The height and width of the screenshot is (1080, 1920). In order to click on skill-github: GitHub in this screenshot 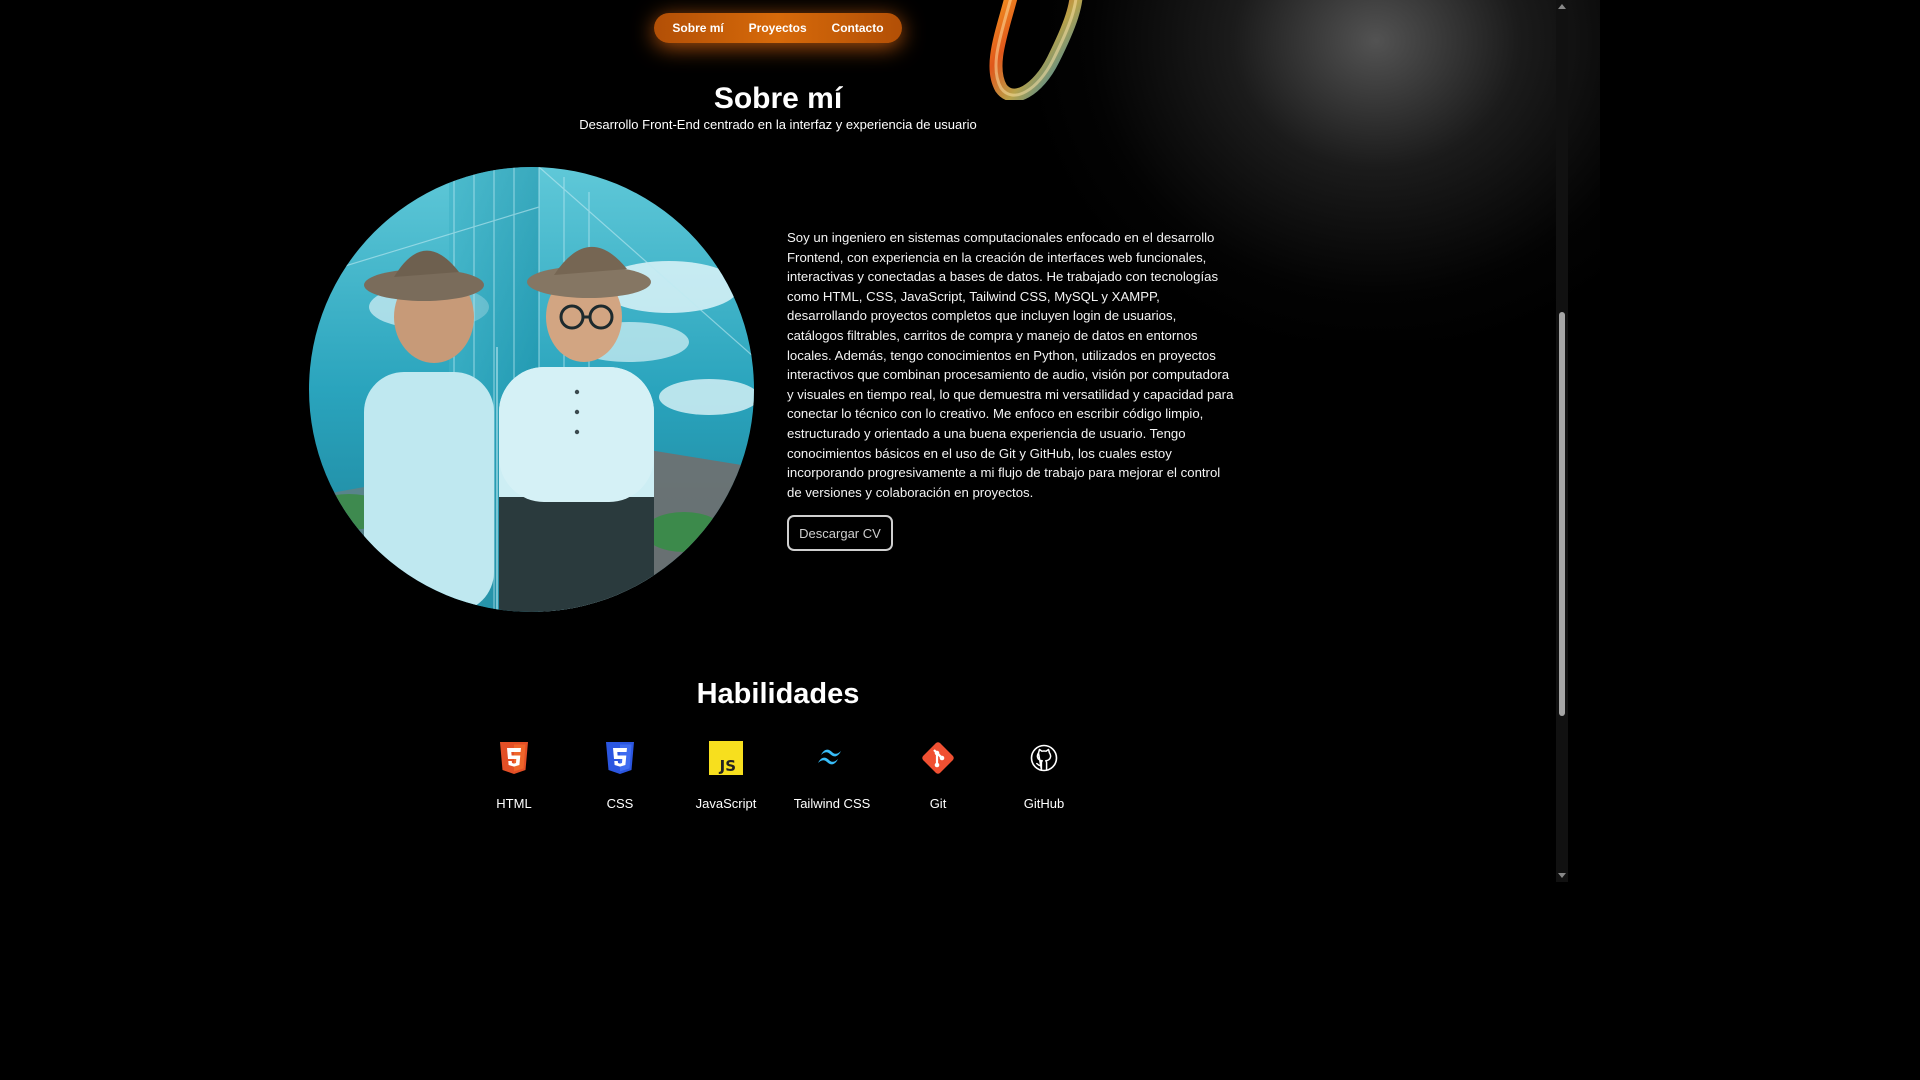, I will do `click(1044, 775)`.